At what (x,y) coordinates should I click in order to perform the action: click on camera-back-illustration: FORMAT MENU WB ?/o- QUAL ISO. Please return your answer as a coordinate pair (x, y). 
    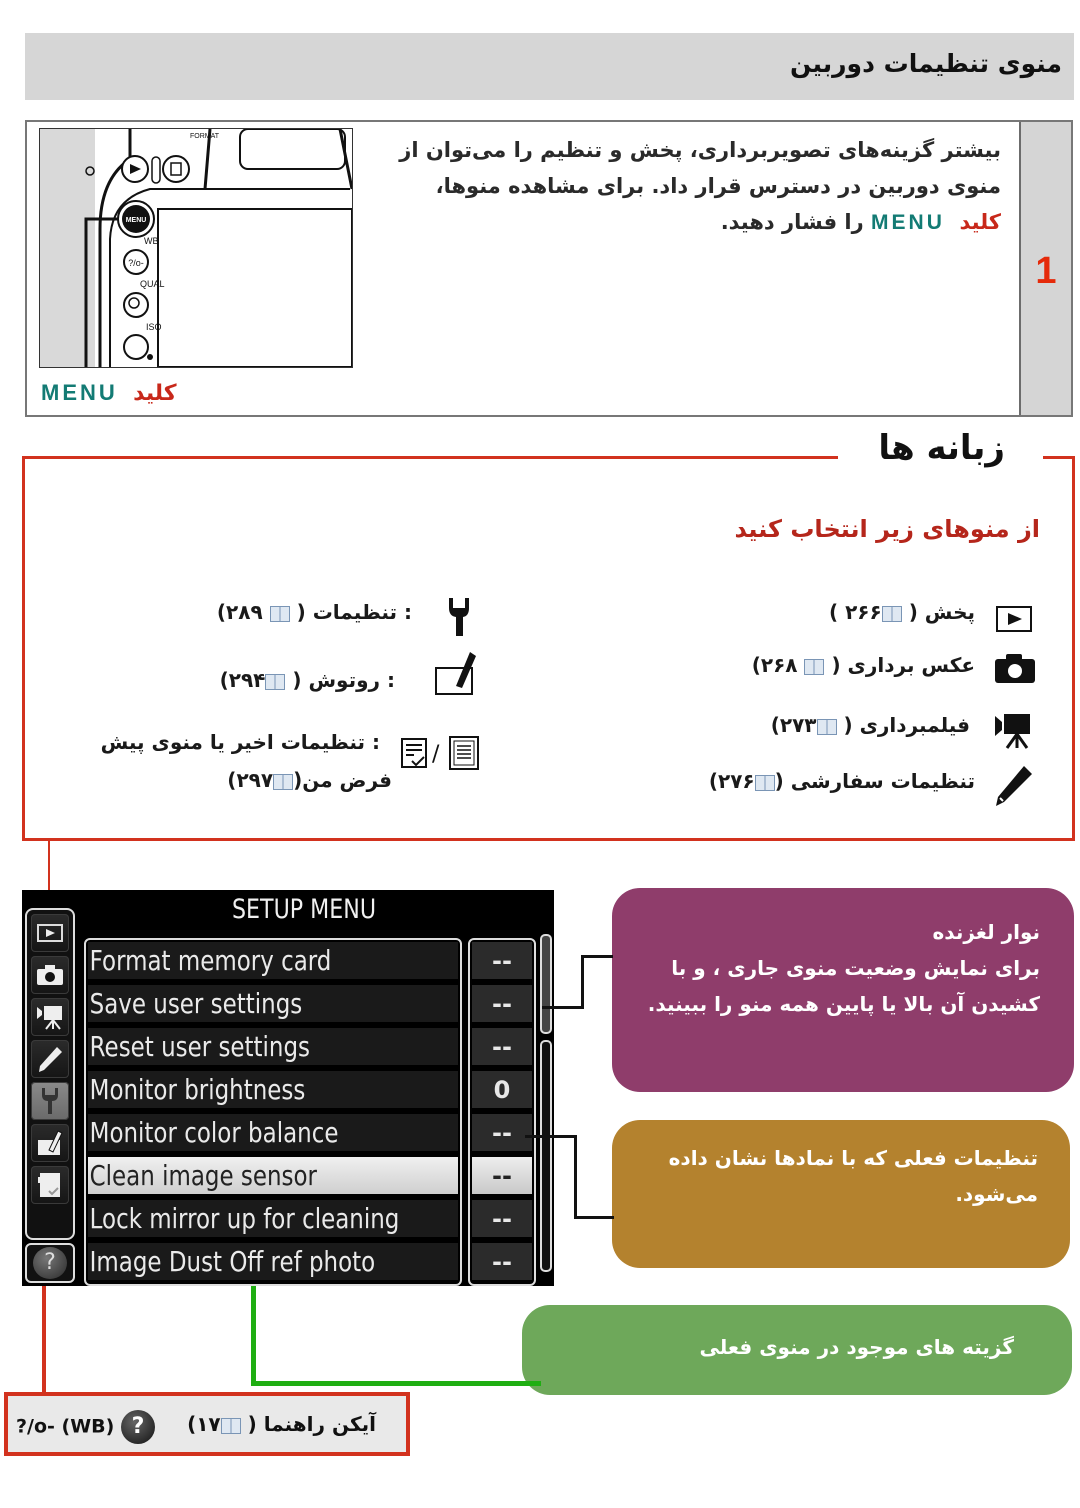
    Looking at the image, I should click on (196, 248).